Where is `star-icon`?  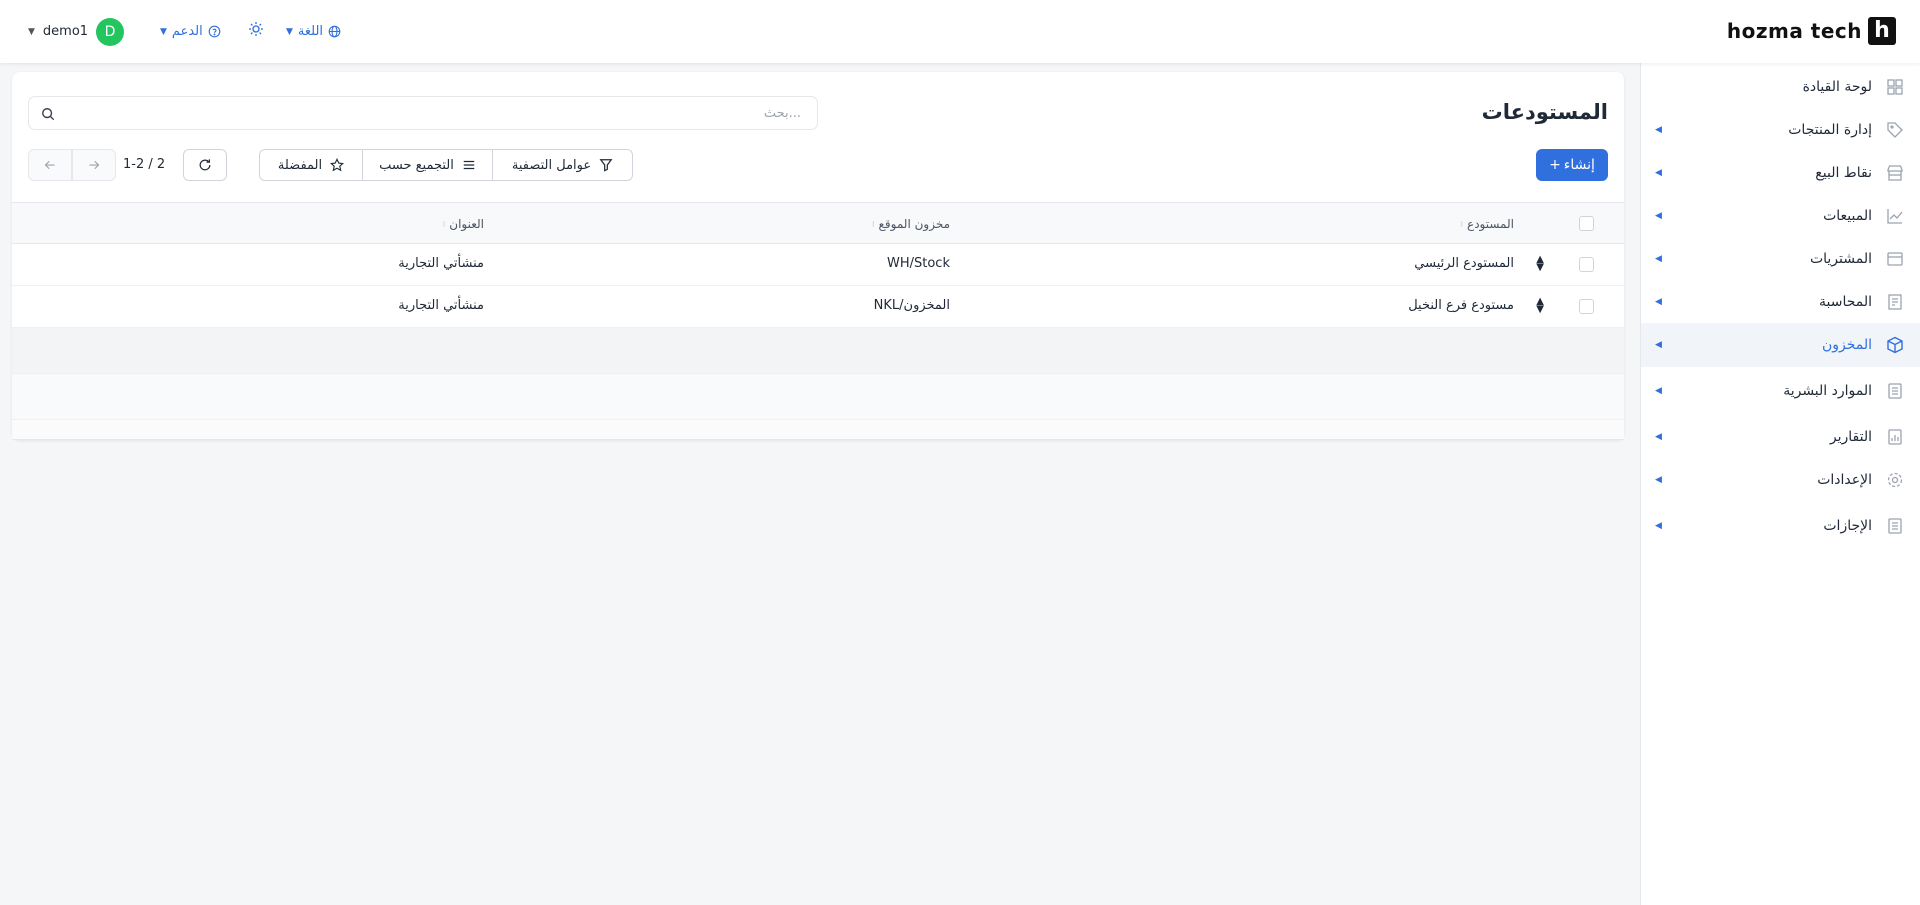
star-icon is located at coordinates (337, 165).